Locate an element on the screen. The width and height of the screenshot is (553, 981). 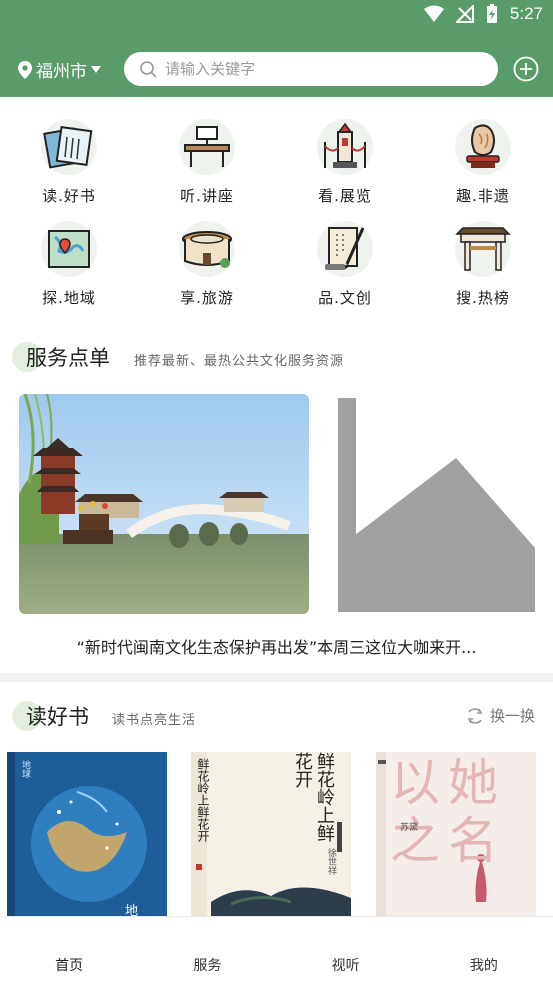
section-title: 服务点单 is located at coordinates (68, 358).